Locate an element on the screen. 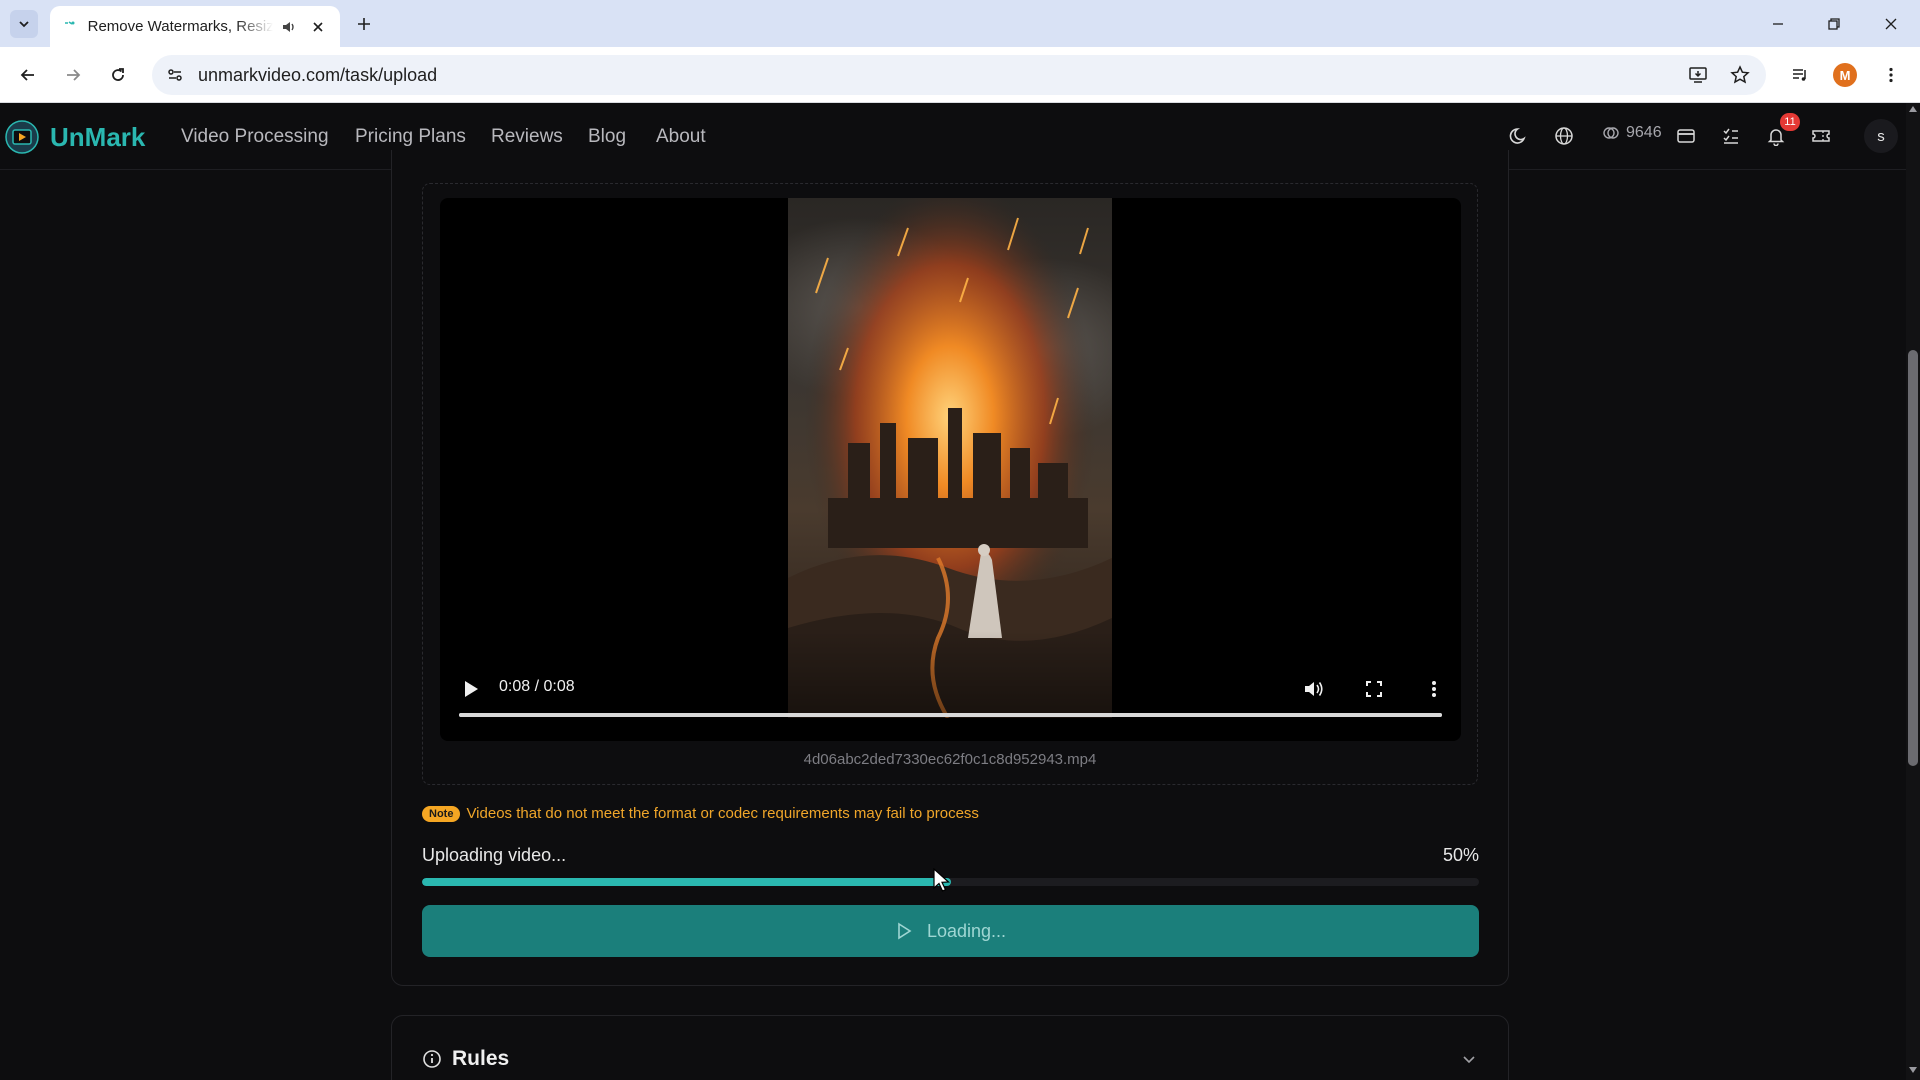 This screenshot has height=1080, width=1920. browser-menu-icon is located at coordinates (1891, 75).